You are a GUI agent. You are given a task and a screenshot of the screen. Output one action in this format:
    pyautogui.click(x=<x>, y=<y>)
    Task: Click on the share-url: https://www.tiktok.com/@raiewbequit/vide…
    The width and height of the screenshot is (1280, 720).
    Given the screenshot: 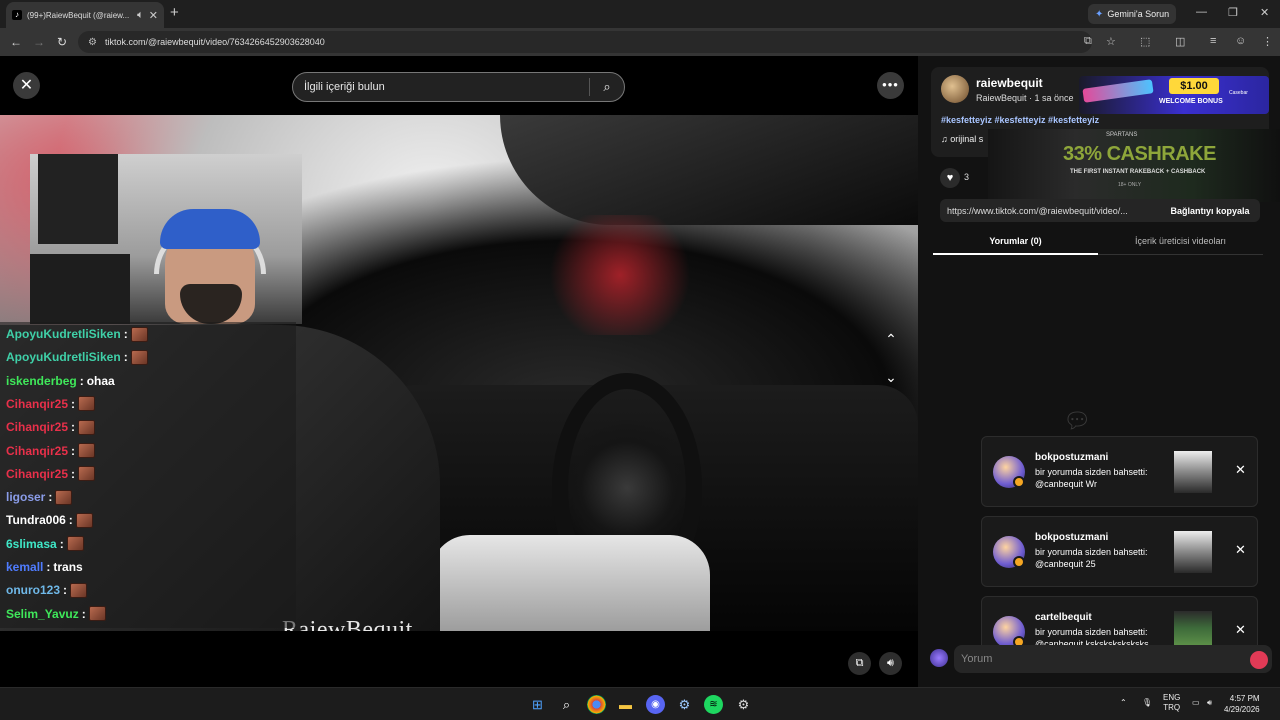 What is the action you would take?
    pyautogui.click(x=1050, y=211)
    